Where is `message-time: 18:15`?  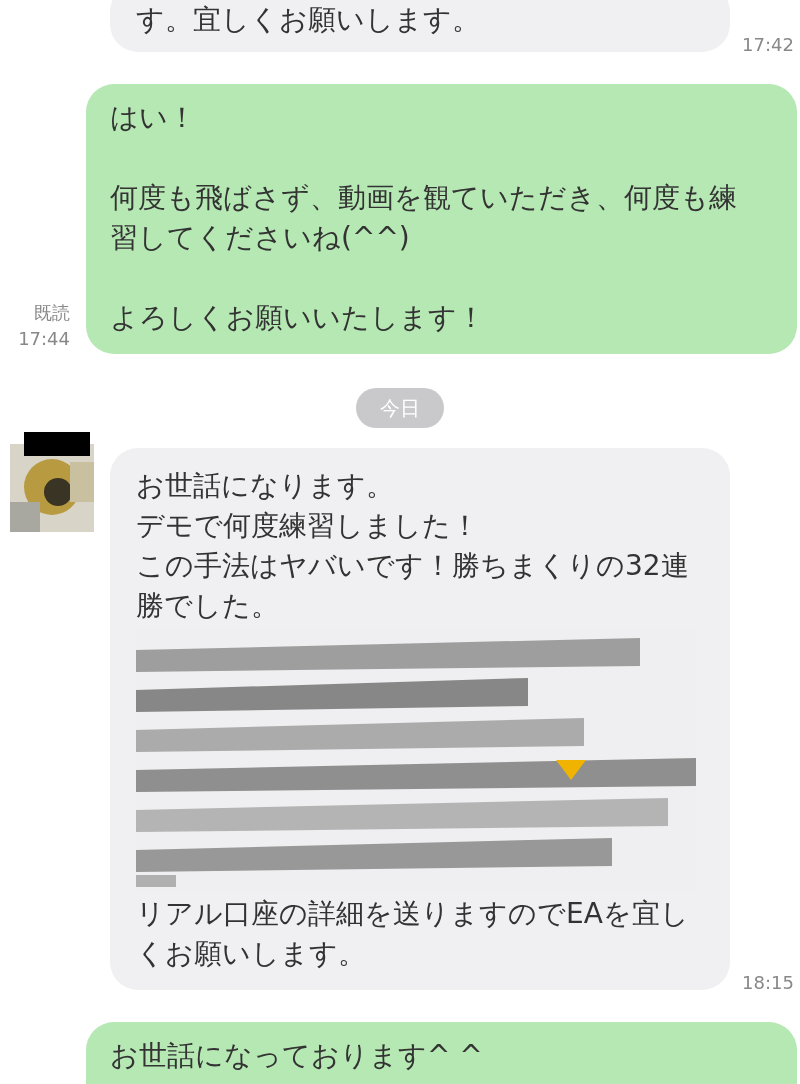 message-time: 18:15 is located at coordinates (768, 983).